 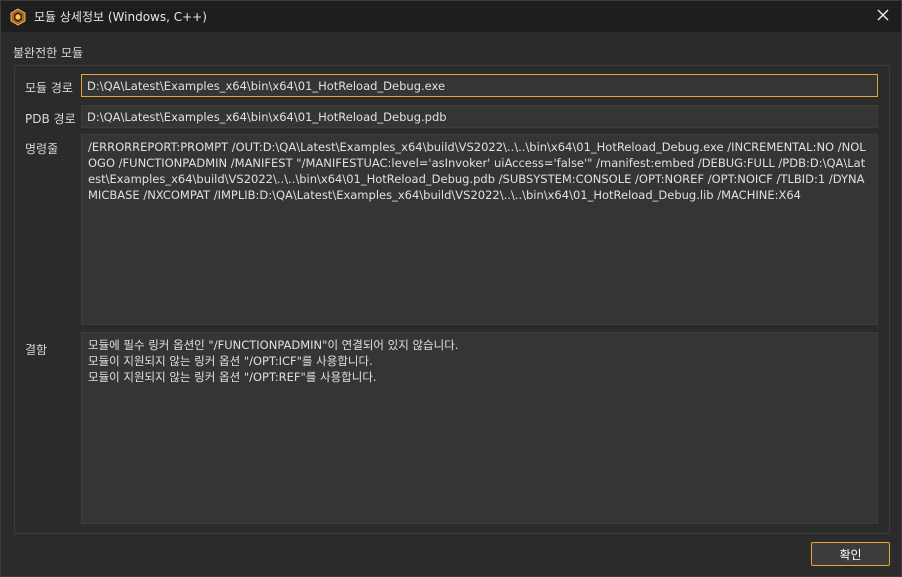 I want to click on defects-label: 결함, so click(x=36, y=350).